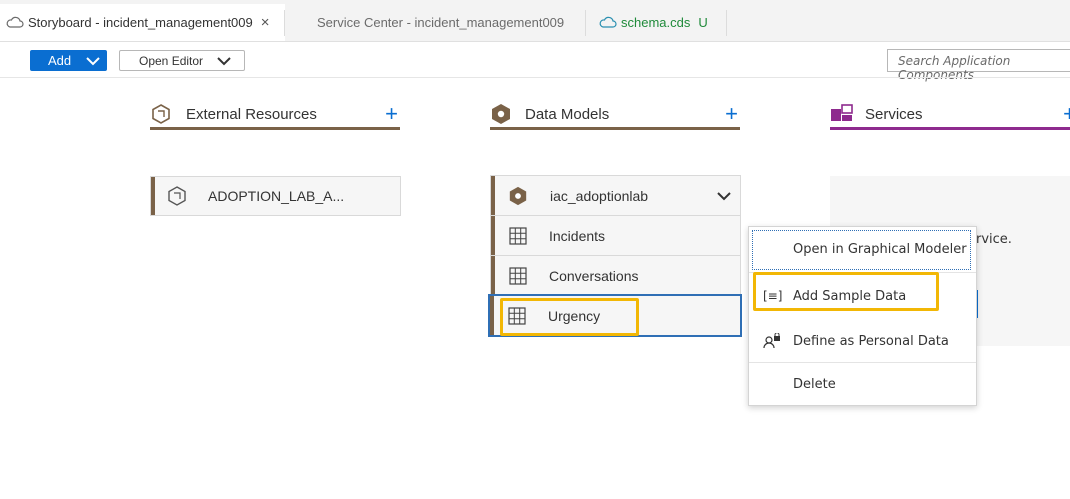 The height and width of the screenshot is (499, 1070). Describe the element at coordinates (567, 114) in the screenshot. I see `column-title: Data Models` at that location.